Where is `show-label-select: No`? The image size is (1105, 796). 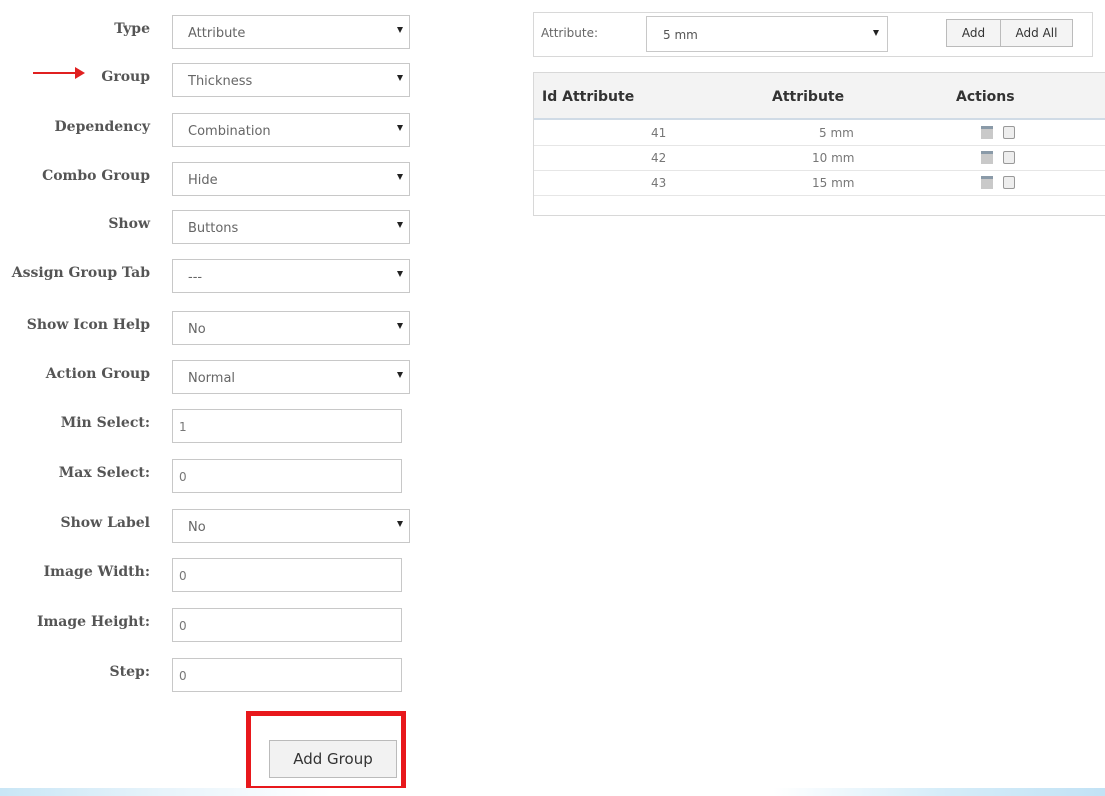 show-label-select: No is located at coordinates (291, 526).